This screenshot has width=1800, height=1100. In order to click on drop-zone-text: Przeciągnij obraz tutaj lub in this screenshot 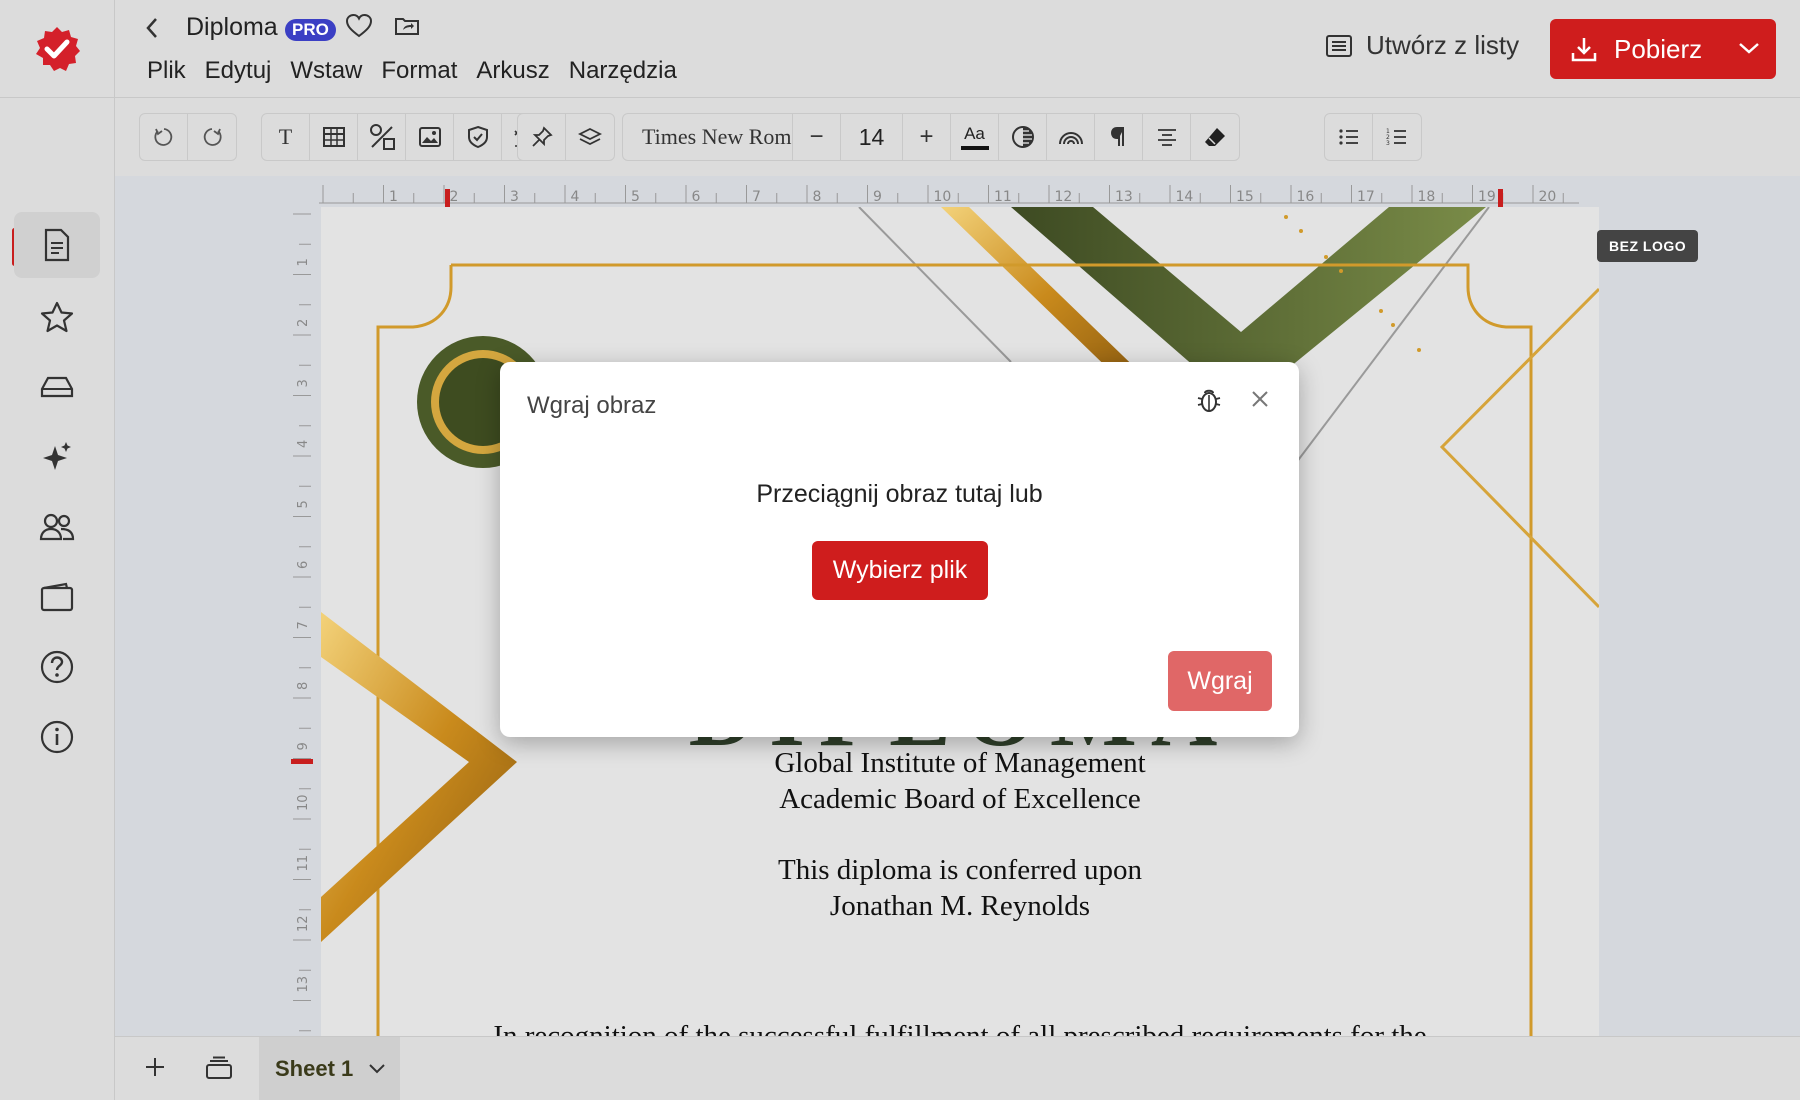, I will do `click(899, 494)`.